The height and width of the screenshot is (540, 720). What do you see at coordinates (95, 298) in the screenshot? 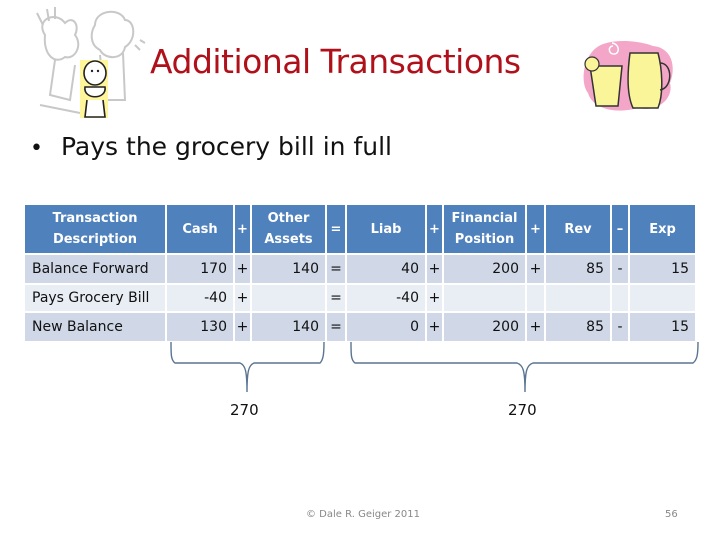
I see `row-2-description: Pays Grocery Bill` at bounding box center [95, 298].